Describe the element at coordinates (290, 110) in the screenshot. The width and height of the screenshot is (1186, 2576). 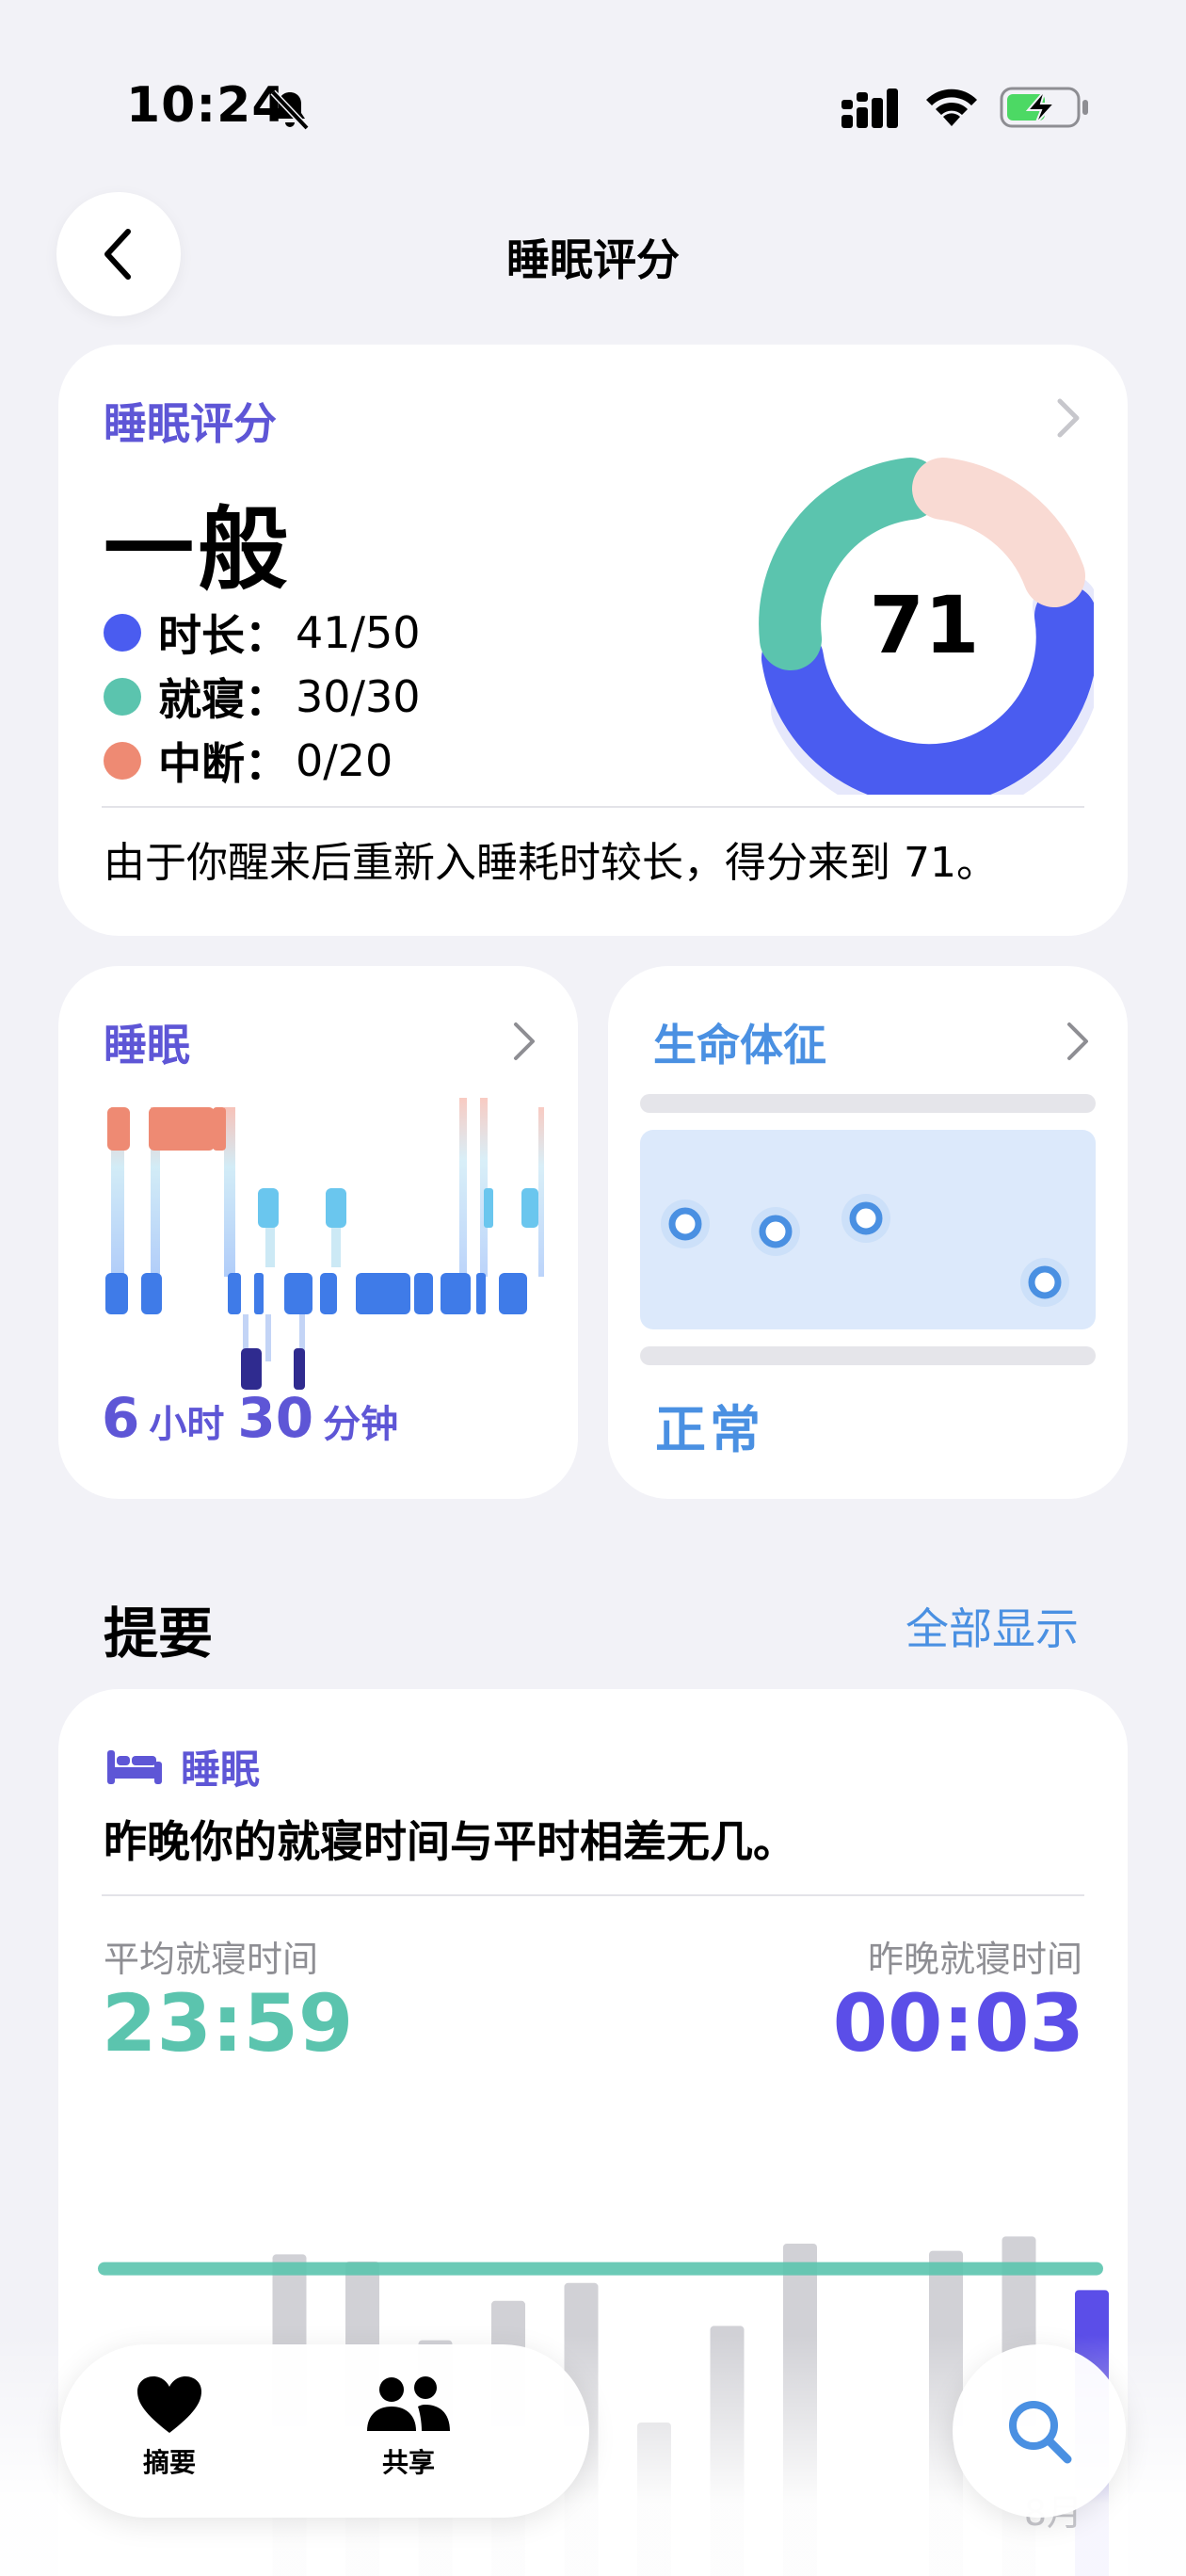
I see `bell-slash-icon` at that location.